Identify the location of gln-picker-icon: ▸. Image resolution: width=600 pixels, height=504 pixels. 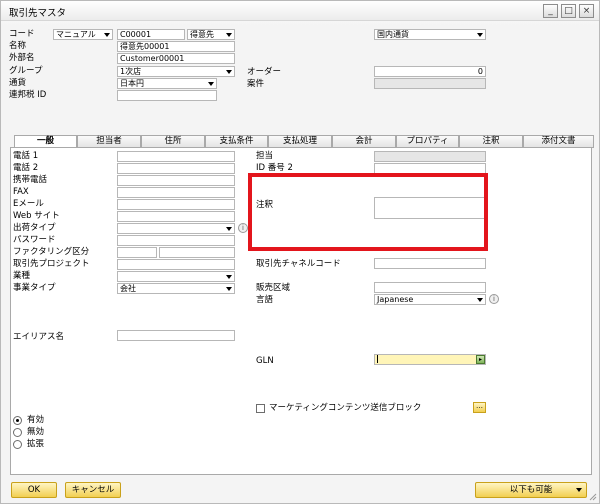
(480, 359).